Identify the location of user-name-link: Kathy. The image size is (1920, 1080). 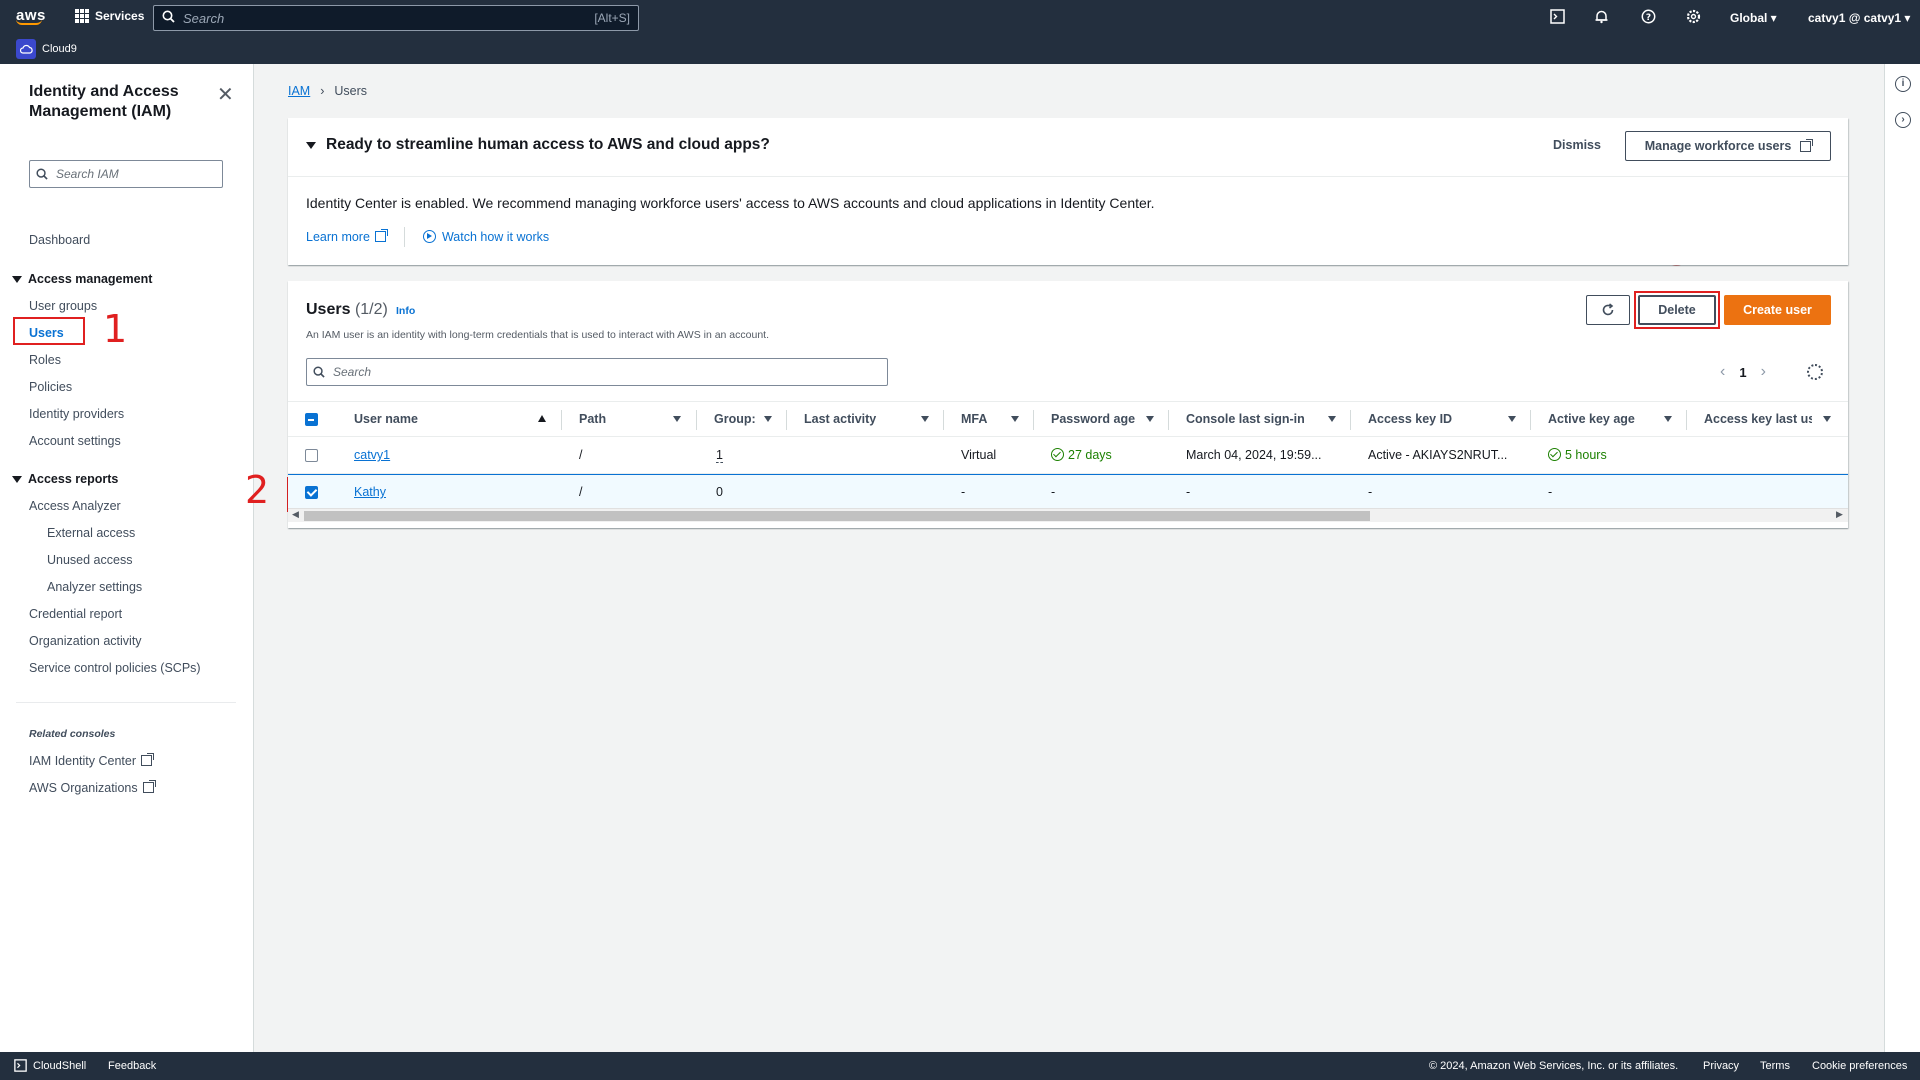
(370, 492).